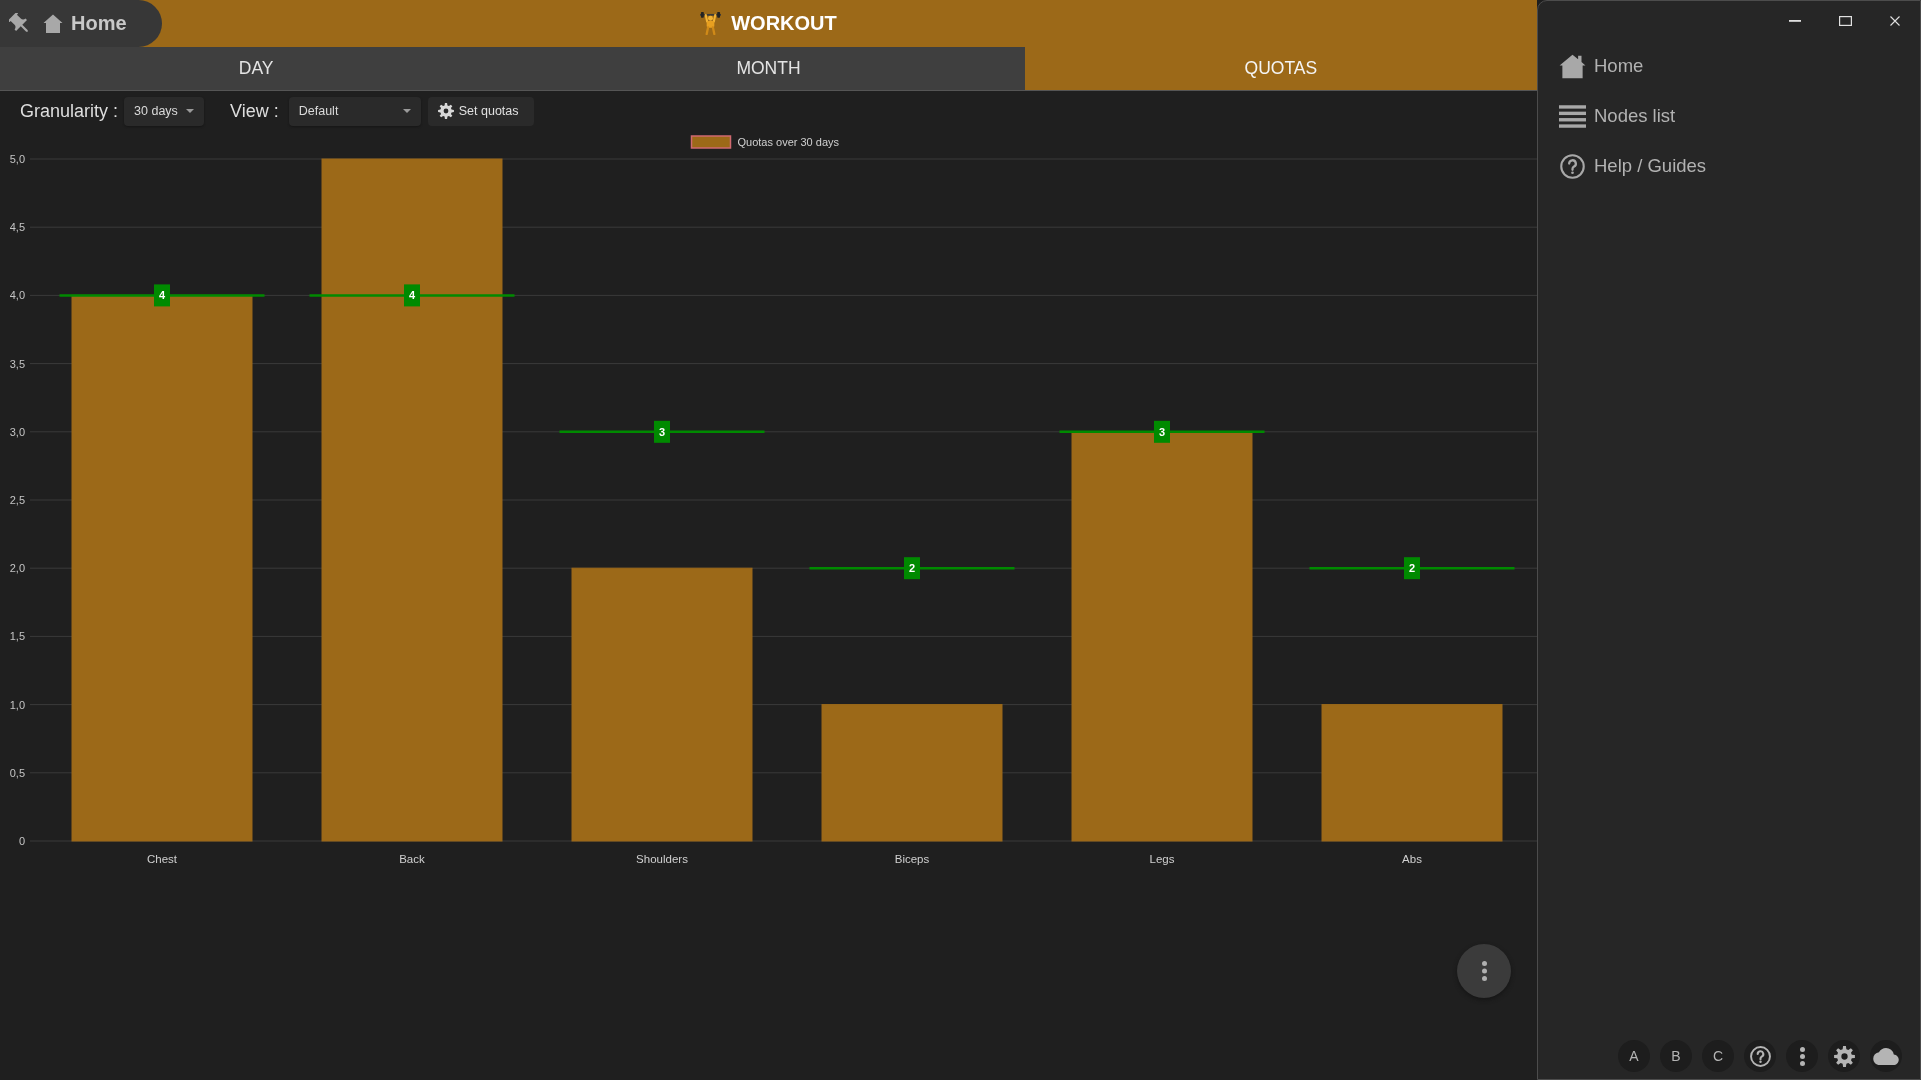 This screenshot has width=1921, height=1080. What do you see at coordinates (1676, 1056) in the screenshot?
I see `letter-button: B` at bounding box center [1676, 1056].